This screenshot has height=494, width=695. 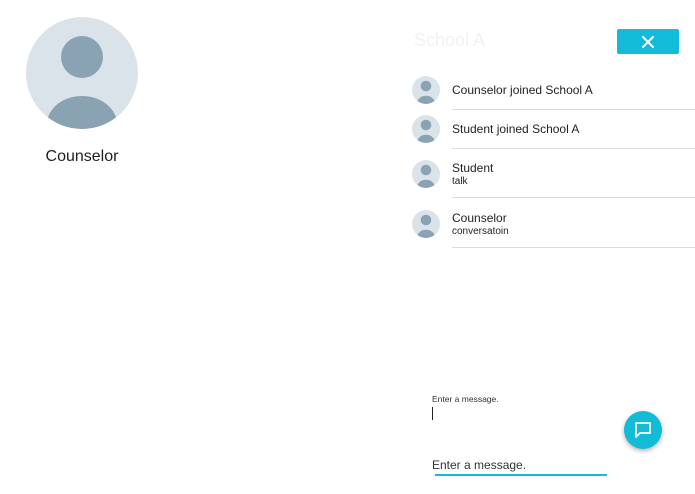 I want to click on composer-hint: Enter a message., so click(x=465, y=399).